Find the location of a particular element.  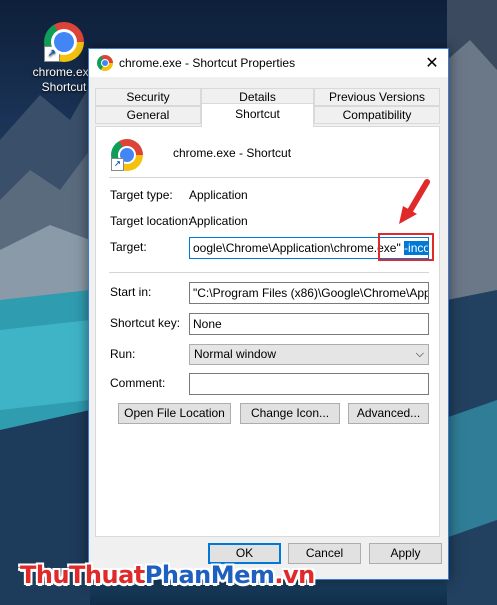

tab-shortcut: Shortcut is located at coordinates (257, 115).